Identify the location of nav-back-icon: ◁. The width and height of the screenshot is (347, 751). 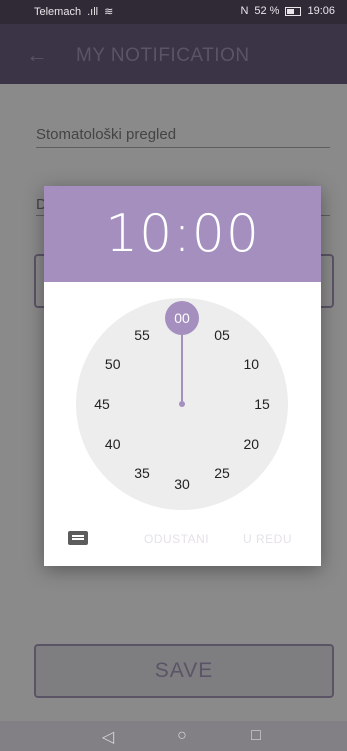
(108, 737).